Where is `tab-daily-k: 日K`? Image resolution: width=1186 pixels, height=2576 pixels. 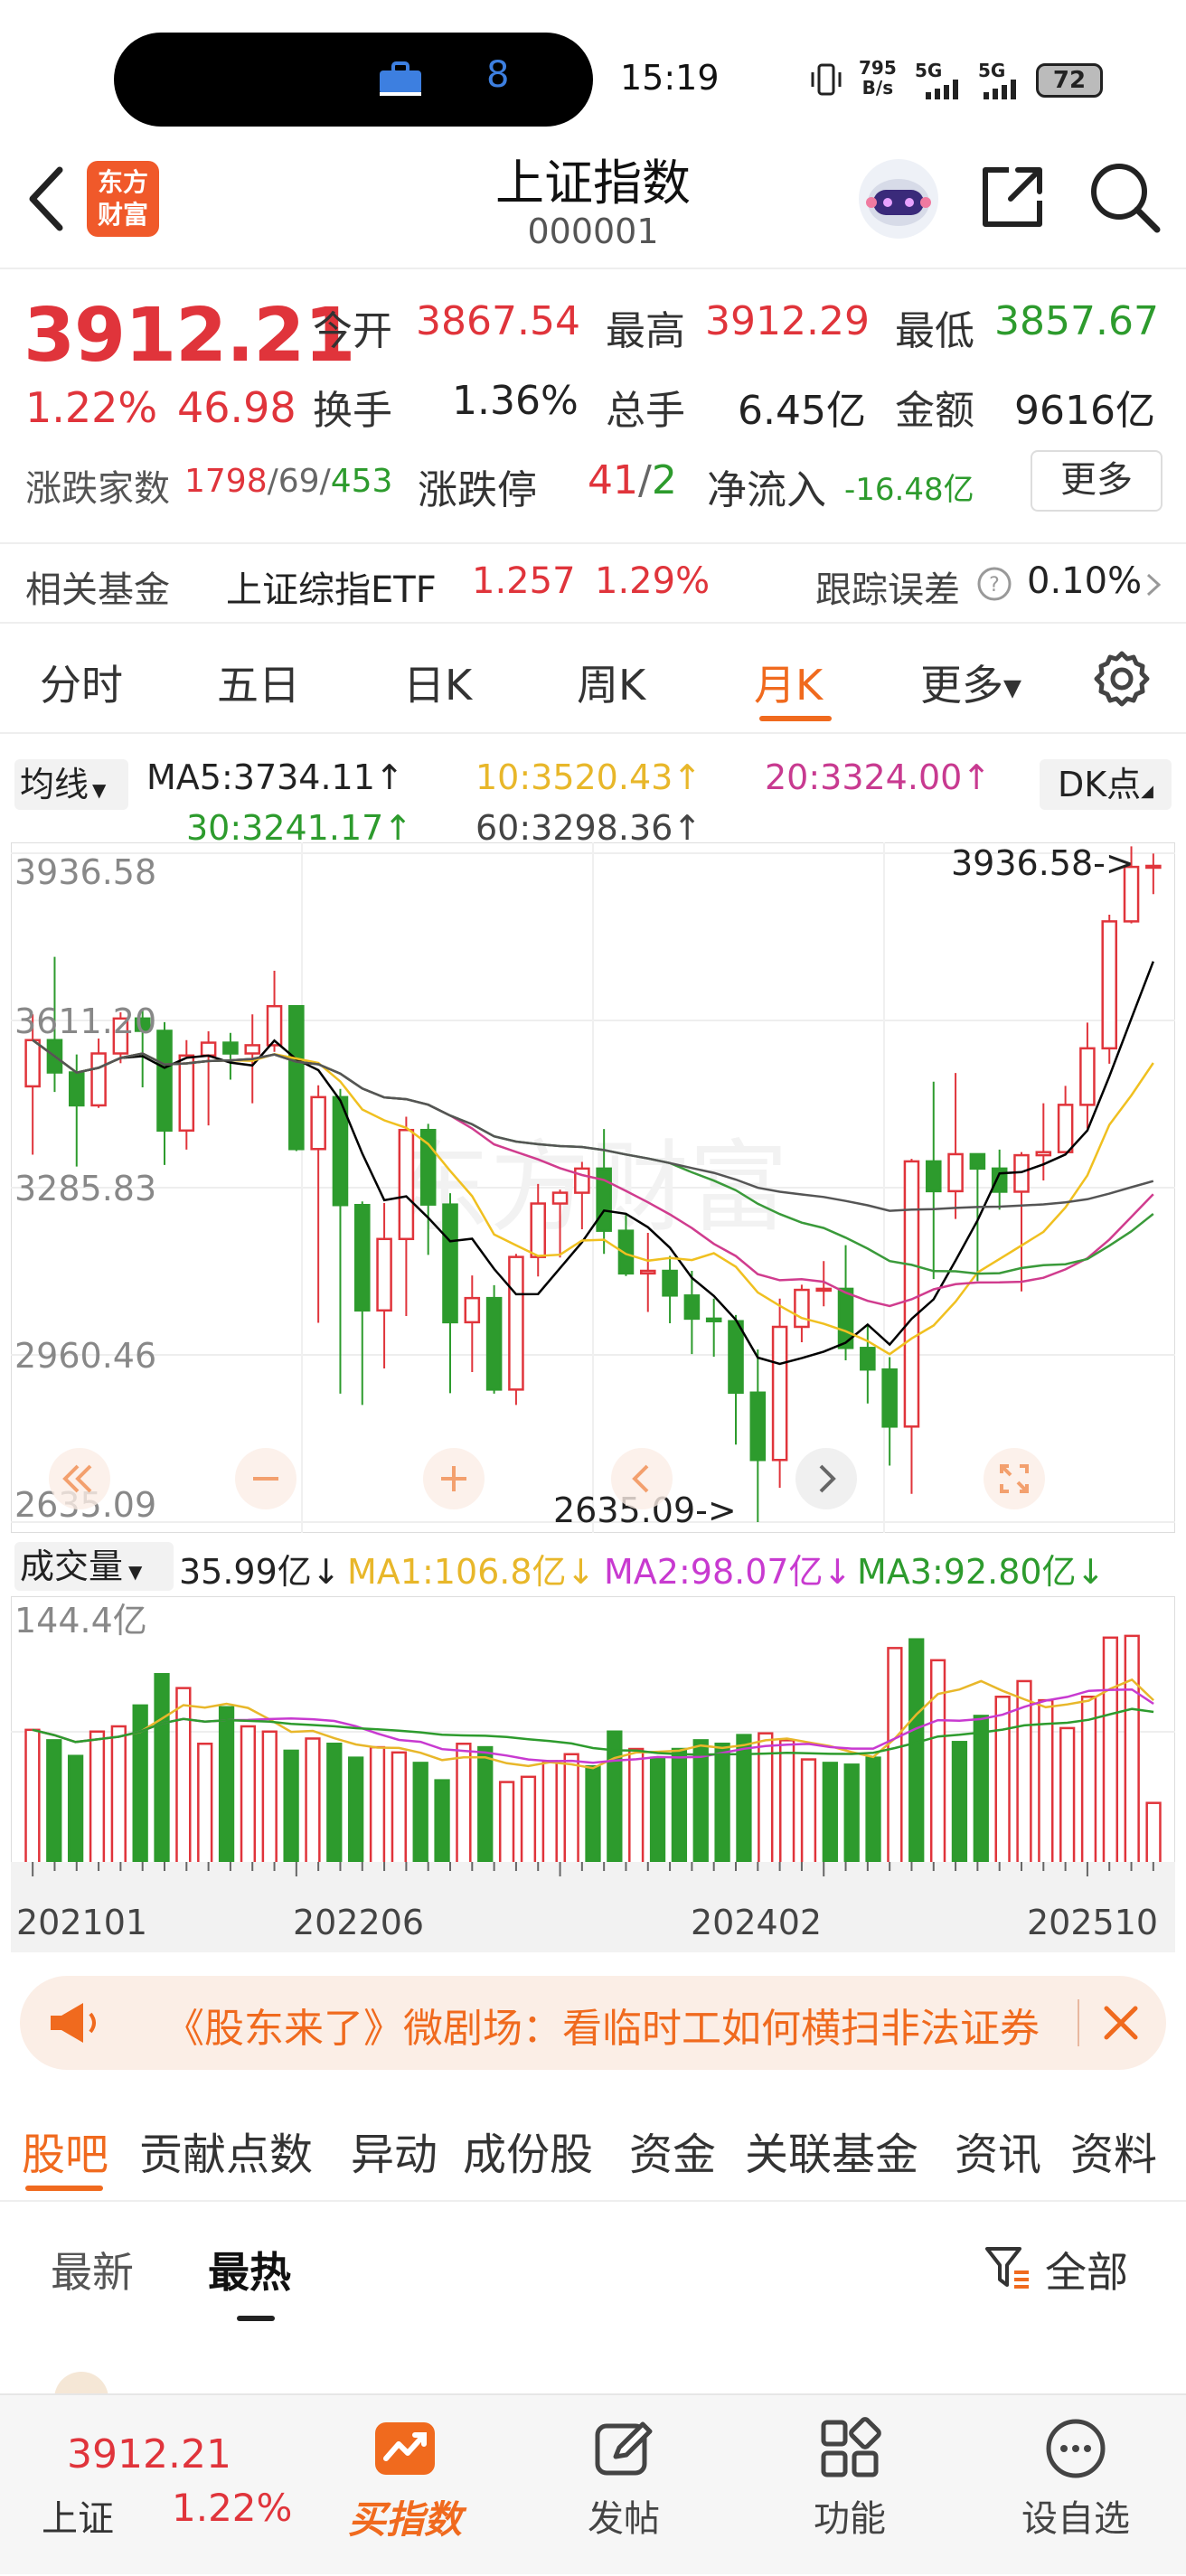
tab-daily-k: 日K is located at coordinates (437, 683).